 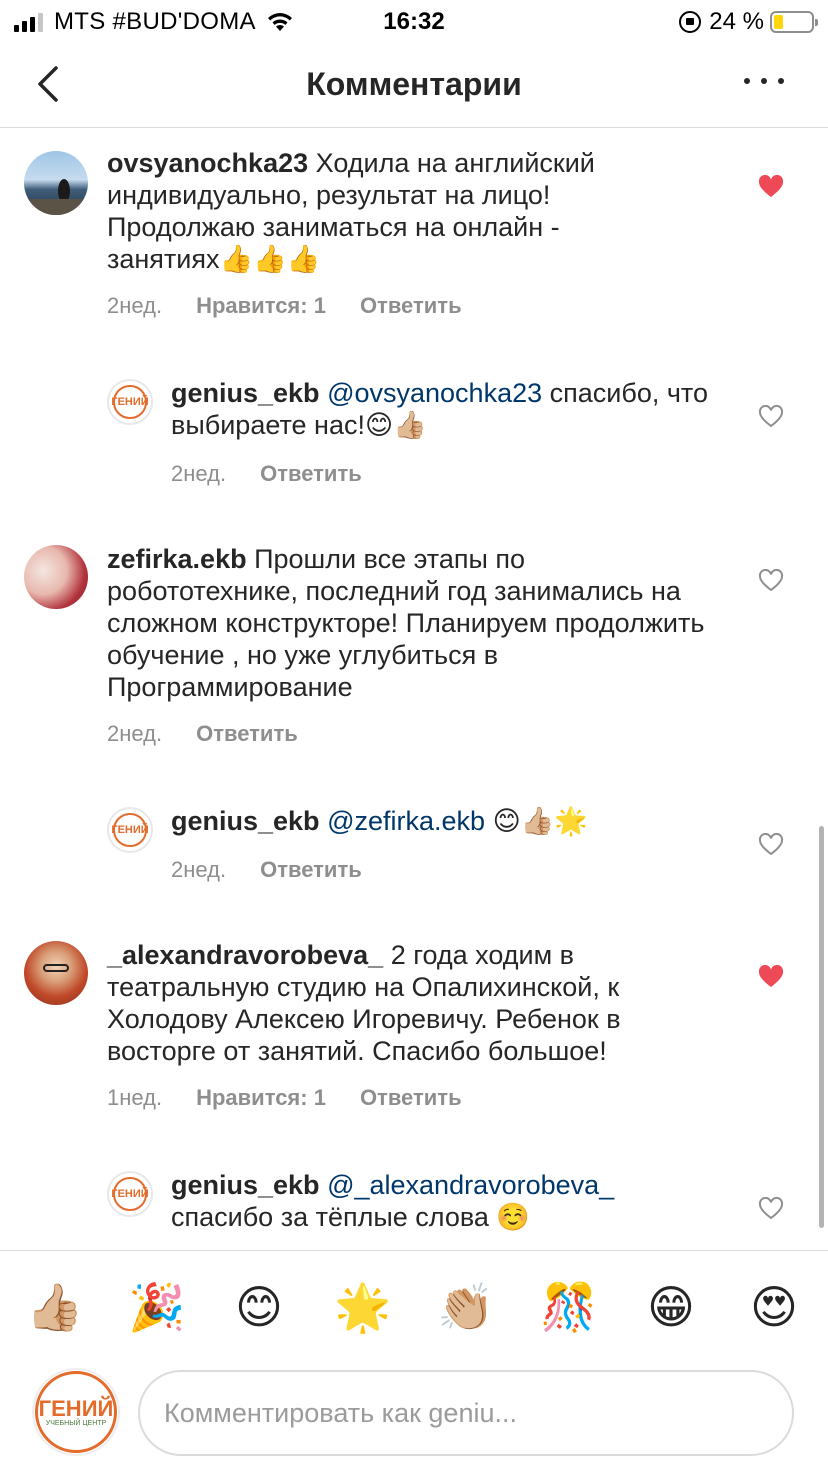 What do you see at coordinates (540, 821) in the screenshot?
I see `comment-text: 😊👍🏼🌟` at bounding box center [540, 821].